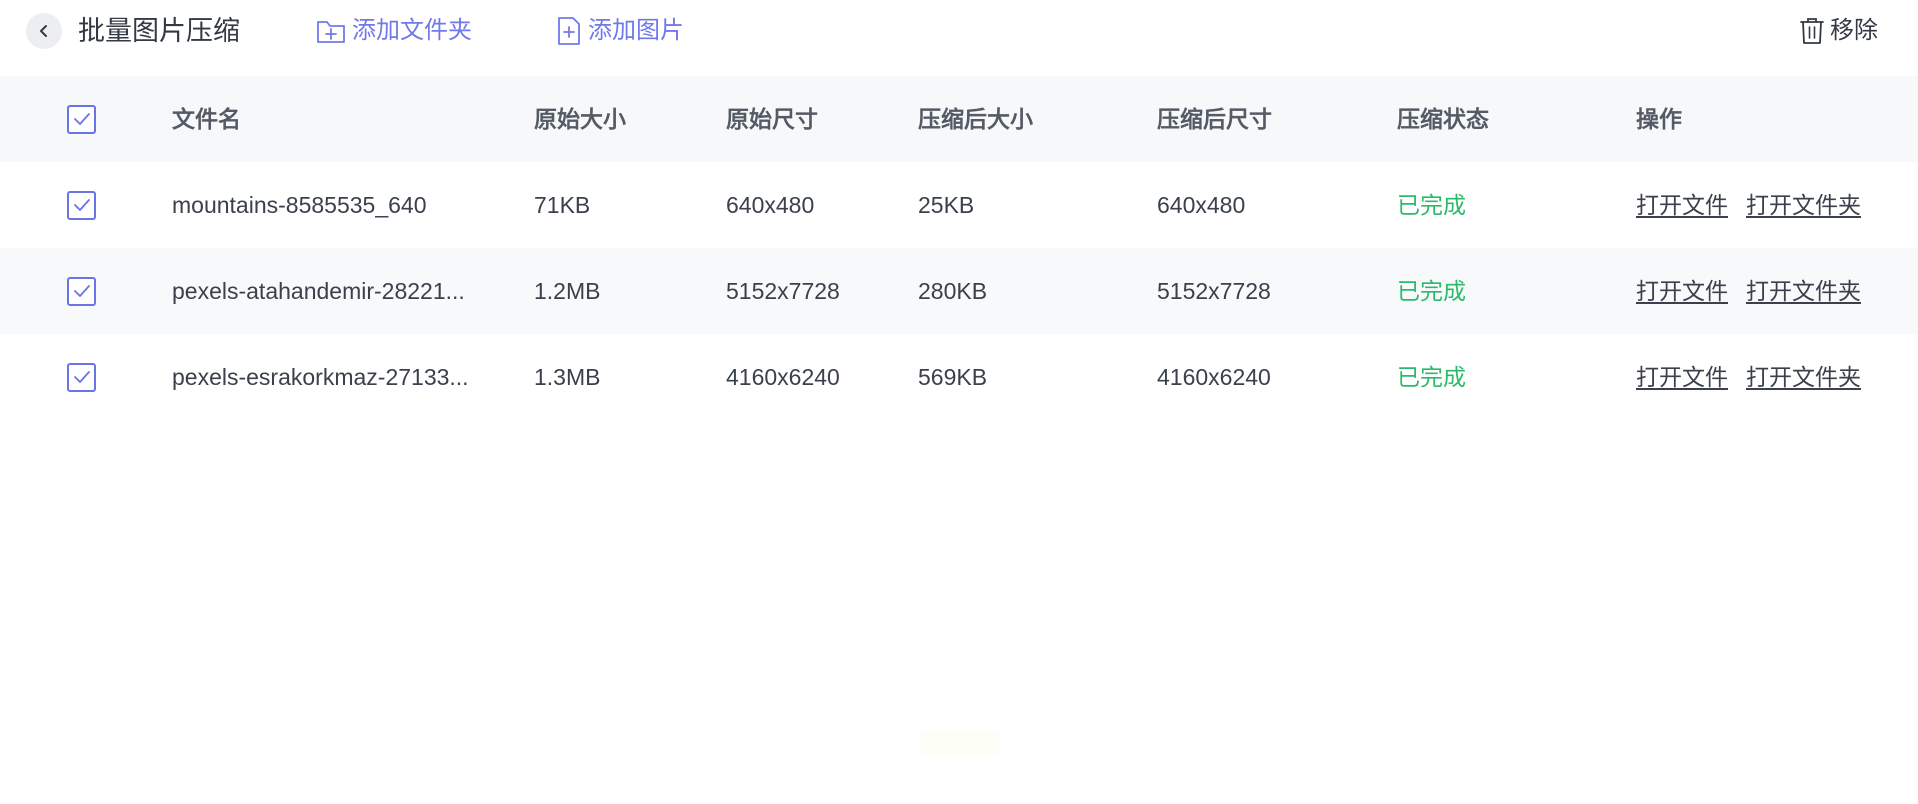  Describe the element at coordinates (1214, 119) in the screenshot. I see `column-header-compressed-dimensions: 压缩后尺寸` at that location.